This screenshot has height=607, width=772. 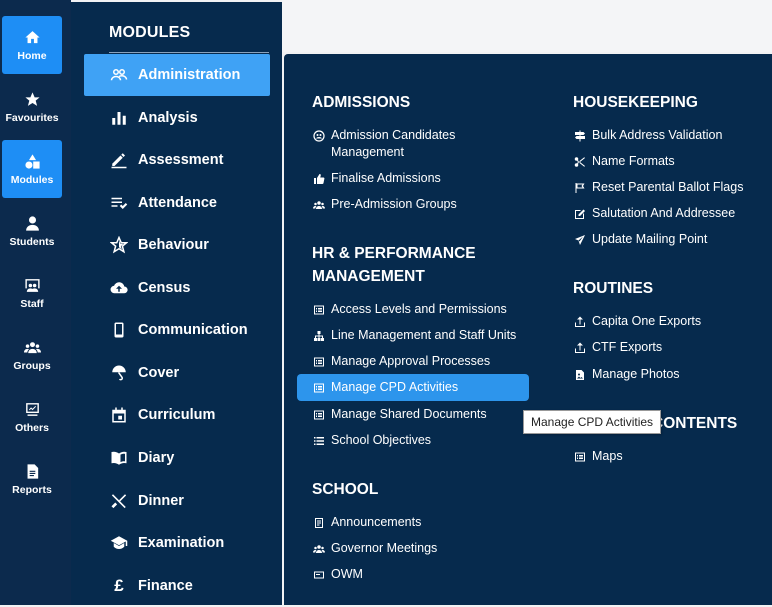 I want to click on module-item-finance: £ Finance, so click(x=177, y=586).